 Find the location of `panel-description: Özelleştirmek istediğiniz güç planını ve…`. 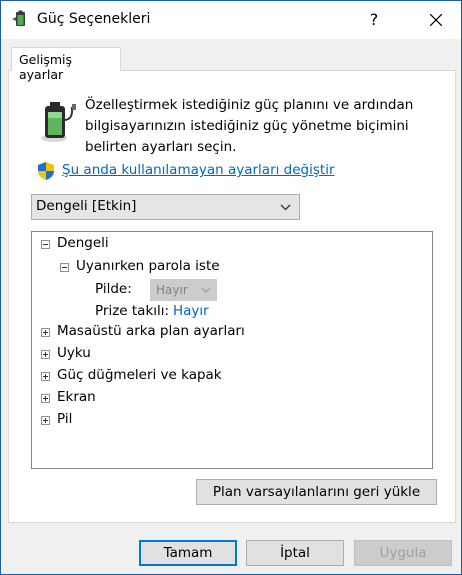

panel-description: Özelleştirmek istediğiniz güç planını ve… is located at coordinates (249, 126).